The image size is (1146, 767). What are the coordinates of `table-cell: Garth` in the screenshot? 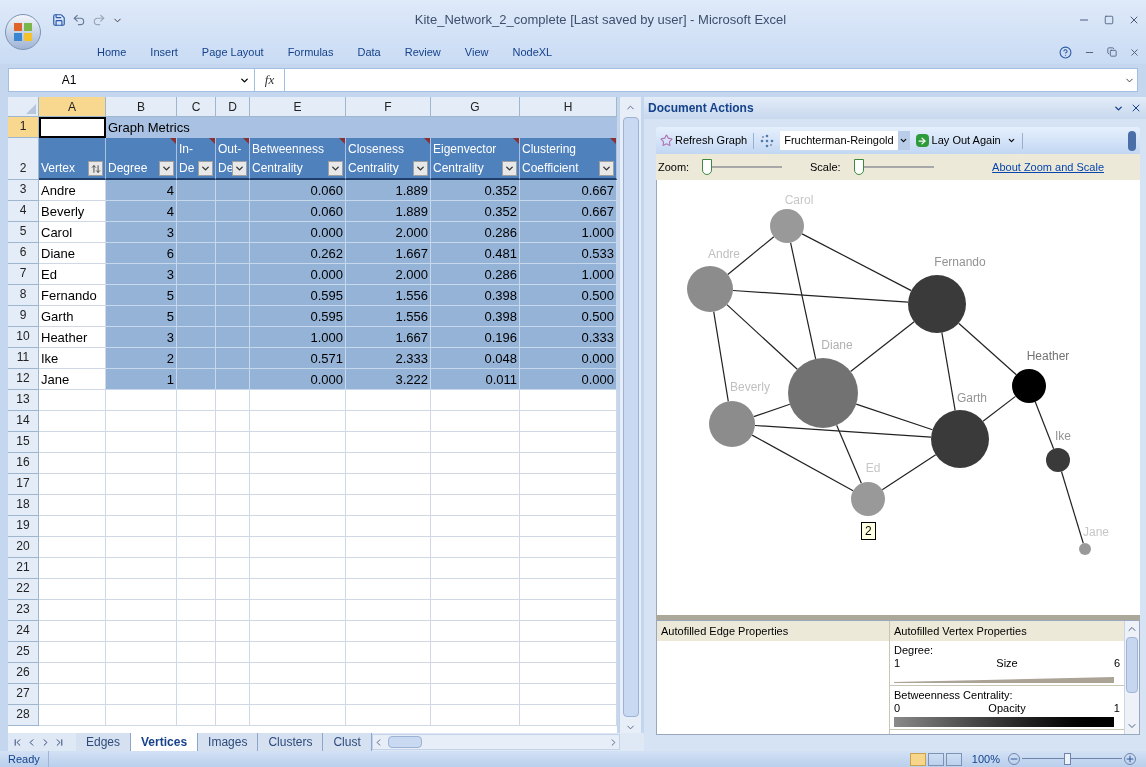 It's located at (72, 316).